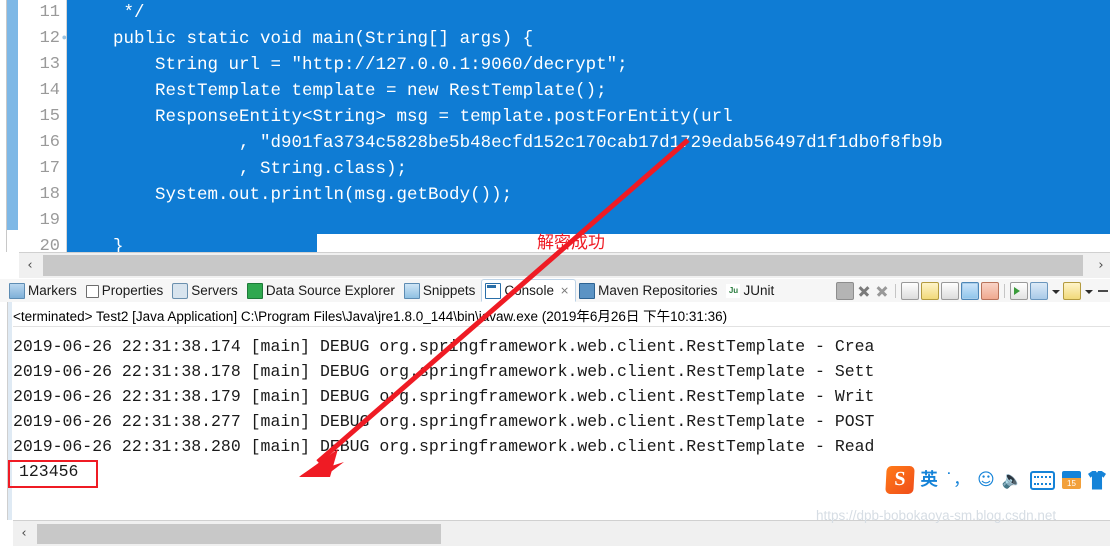 This screenshot has width=1112, height=546. Describe the element at coordinates (562, 533) in the screenshot. I see `console-horizontal-scrollbar: ‹` at that location.